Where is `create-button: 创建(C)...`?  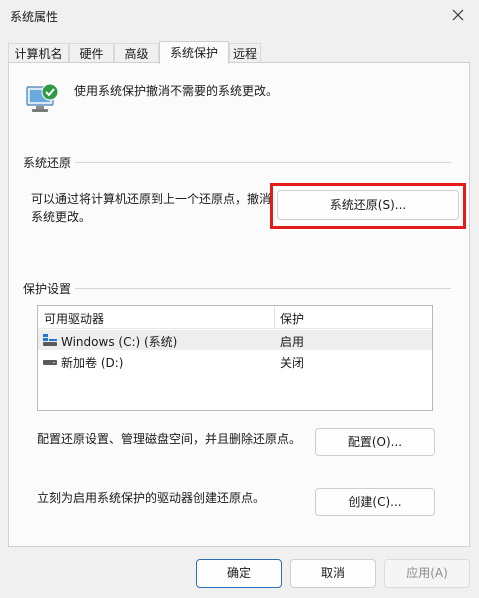 create-button: 创建(C)... is located at coordinates (375, 502).